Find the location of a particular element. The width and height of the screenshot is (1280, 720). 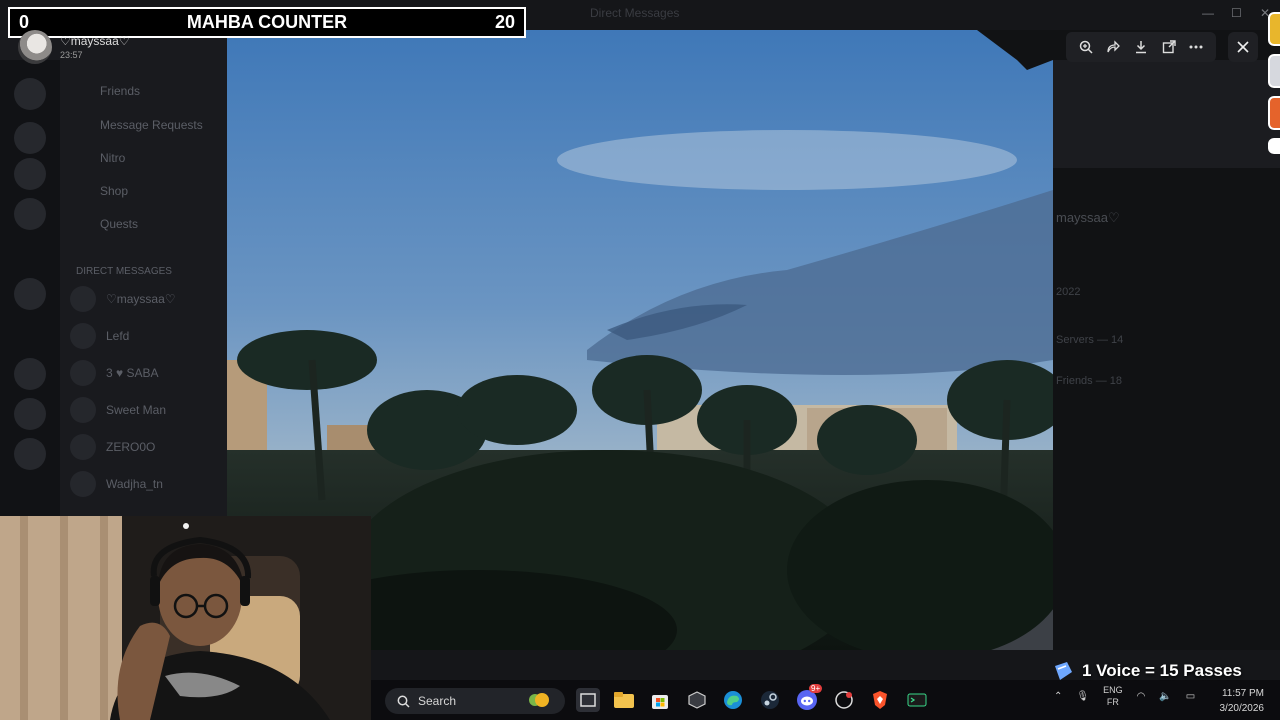

edge-browser-icon is located at coordinates (733, 700).